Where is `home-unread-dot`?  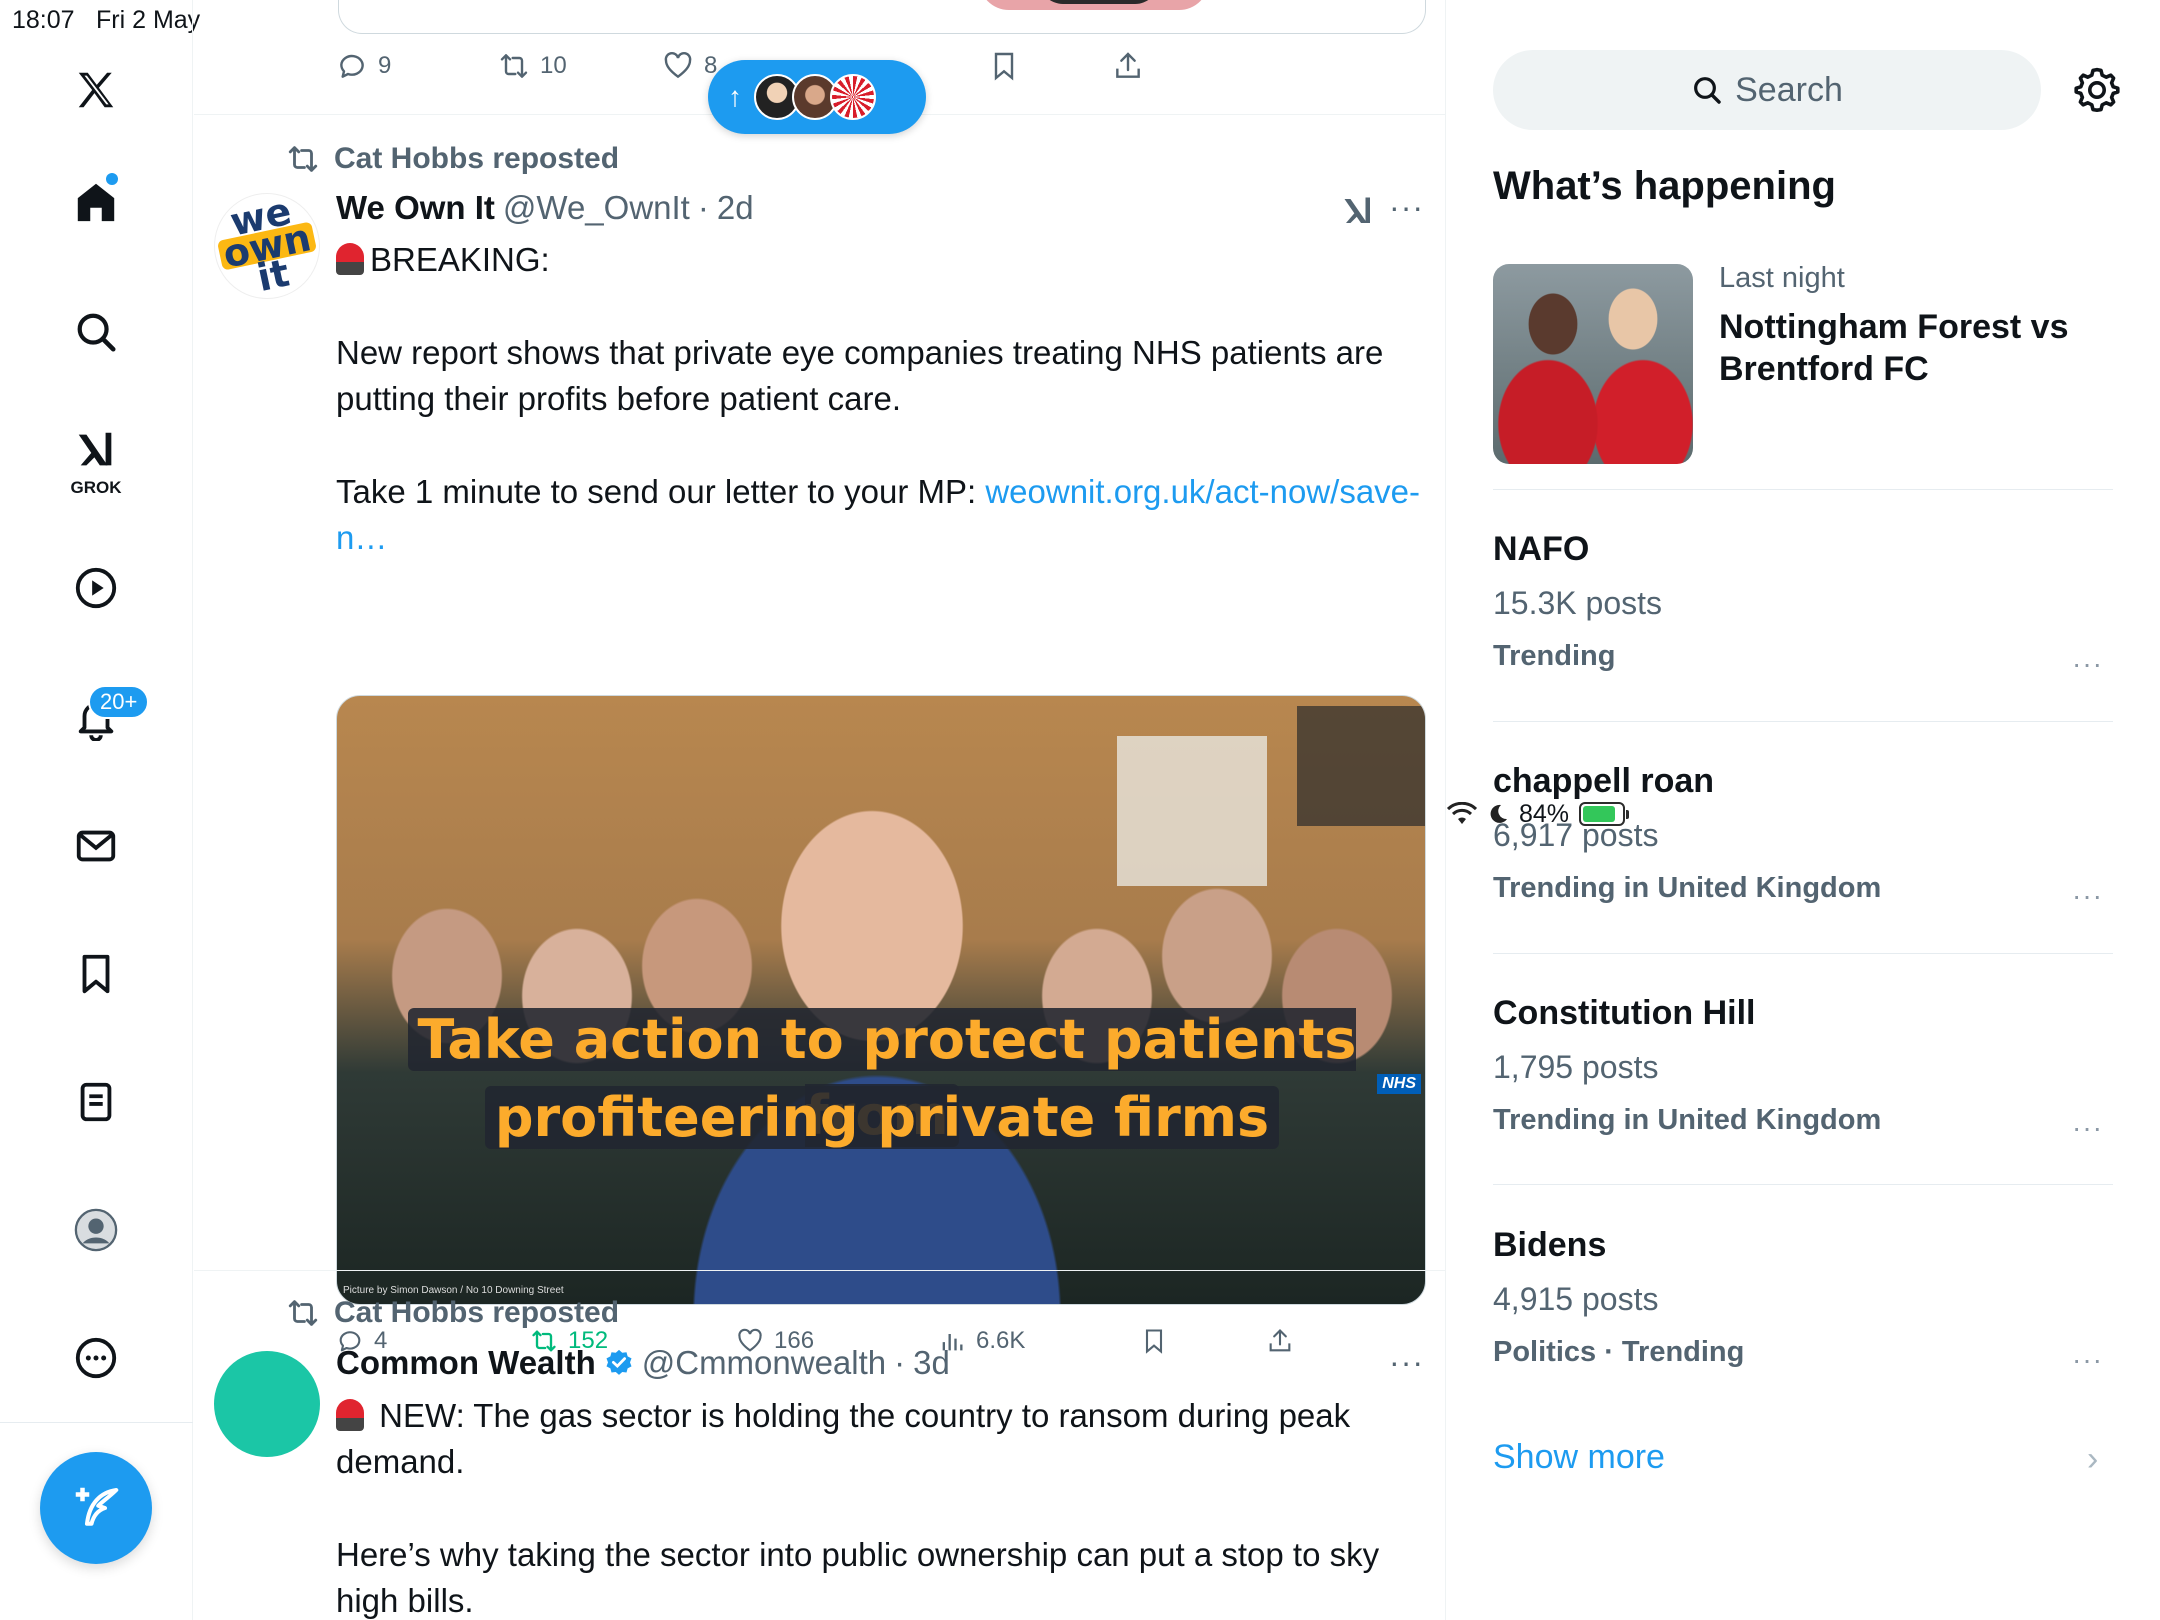 home-unread-dot is located at coordinates (112, 179).